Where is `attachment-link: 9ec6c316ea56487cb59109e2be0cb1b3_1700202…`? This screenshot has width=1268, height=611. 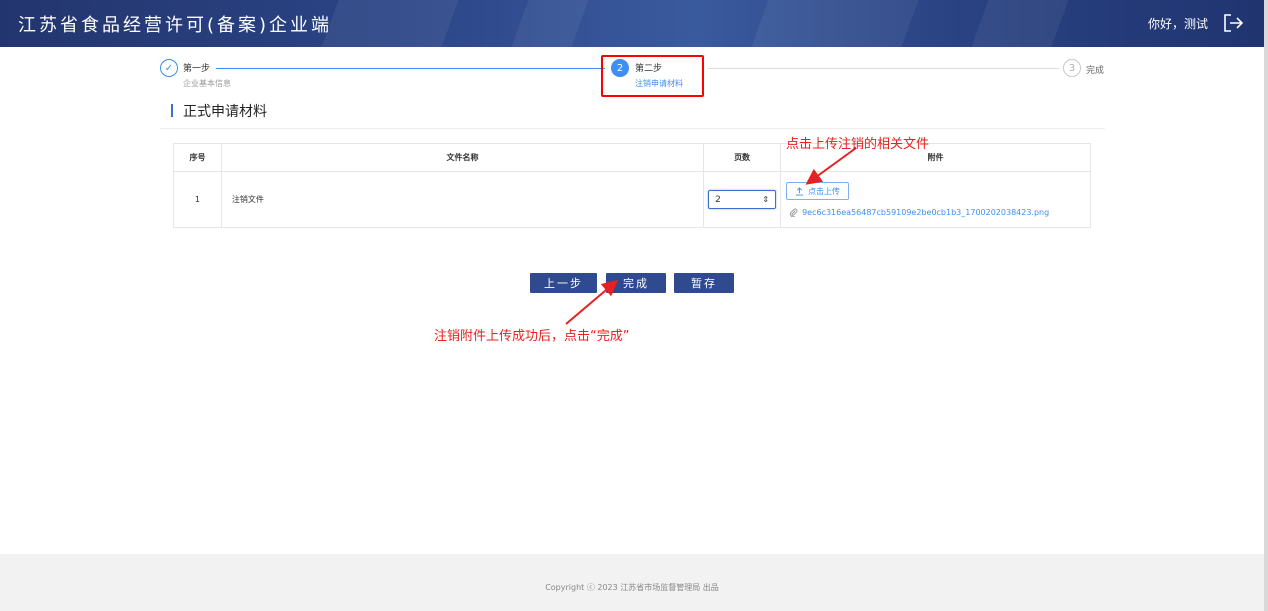
attachment-link: 9ec6c316ea56487cb59109e2be0cb1b3_1700202… is located at coordinates (939, 212).